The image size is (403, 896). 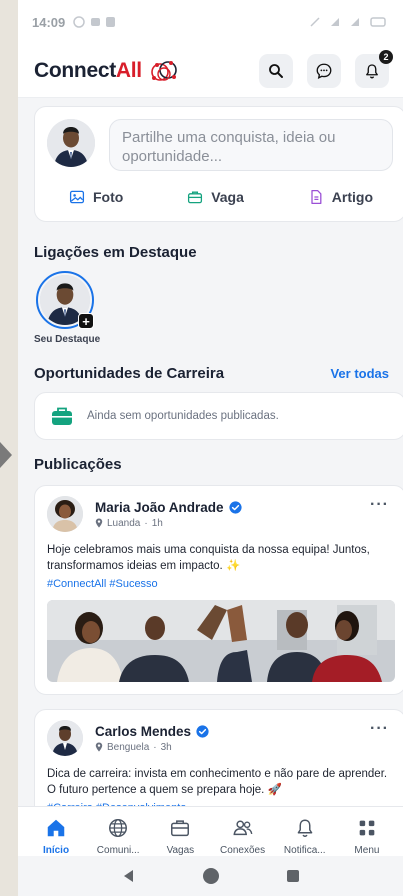 What do you see at coordinates (367, 850) in the screenshot?
I see `nav-label: Menu` at bounding box center [367, 850].